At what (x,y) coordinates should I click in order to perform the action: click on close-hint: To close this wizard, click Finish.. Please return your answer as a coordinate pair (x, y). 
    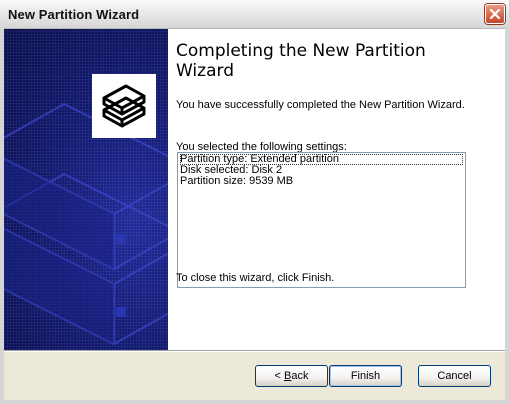
    Looking at the image, I should click on (255, 278).